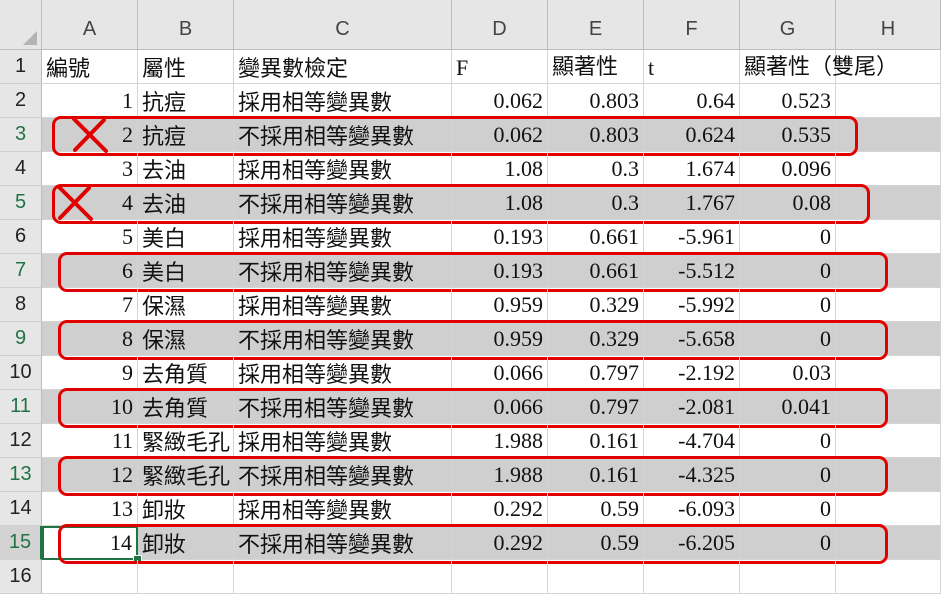 The height and width of the screenshot is (594, 941). Describe the element at coordinates (186, 169) in the screenshot. I see `cell-b4: 去油` at that location.